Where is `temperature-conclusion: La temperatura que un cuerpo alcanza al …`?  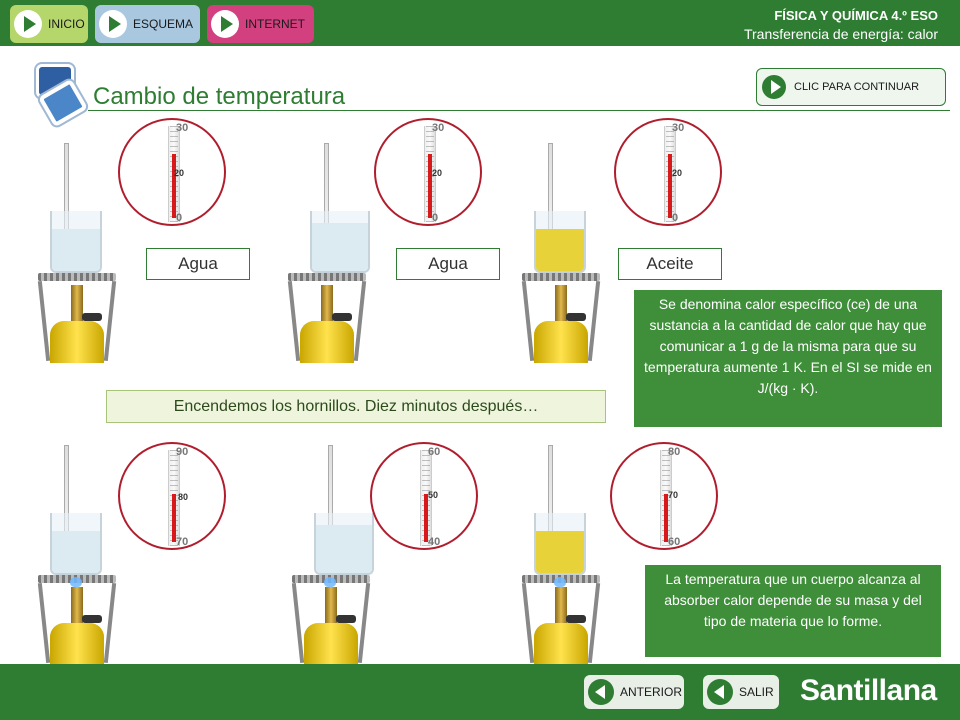
temperature-conclusion: La temperatura que un cuerpo alcanza al … is located at coordinates (793, 611).